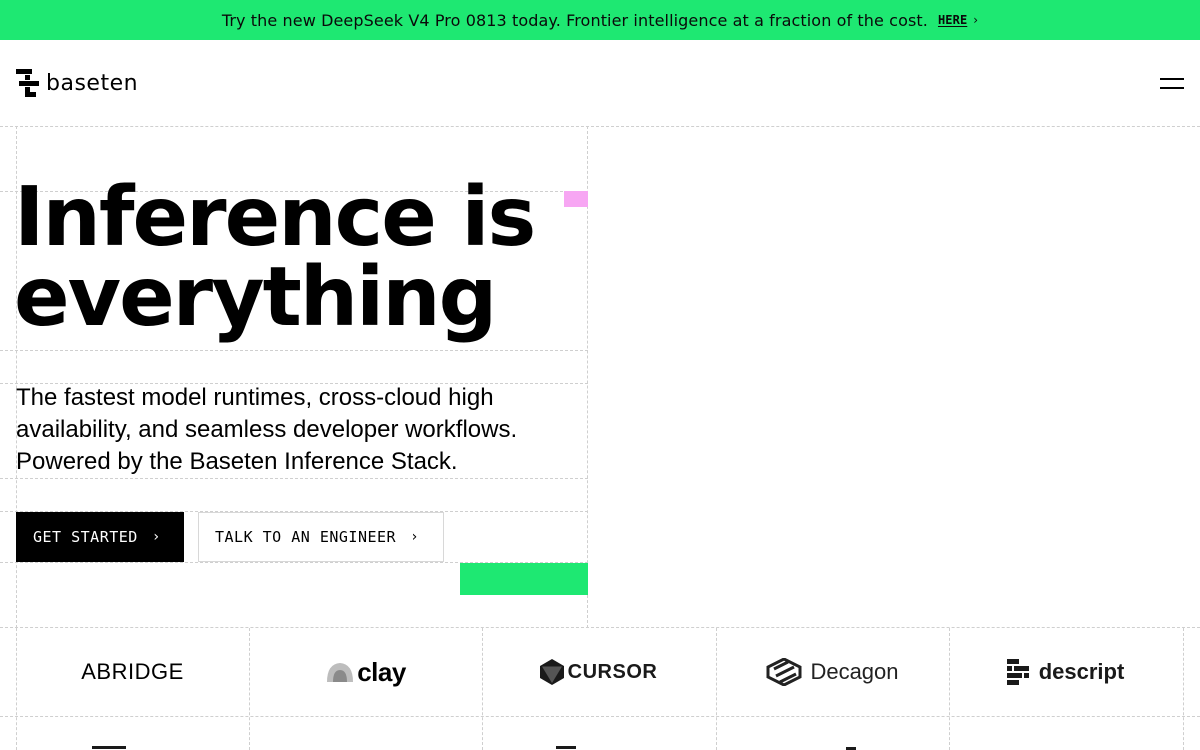 This screenshot has height=750, width=1200. I want to click on abridge-logo: ABRIDGE, so click(132, 671).